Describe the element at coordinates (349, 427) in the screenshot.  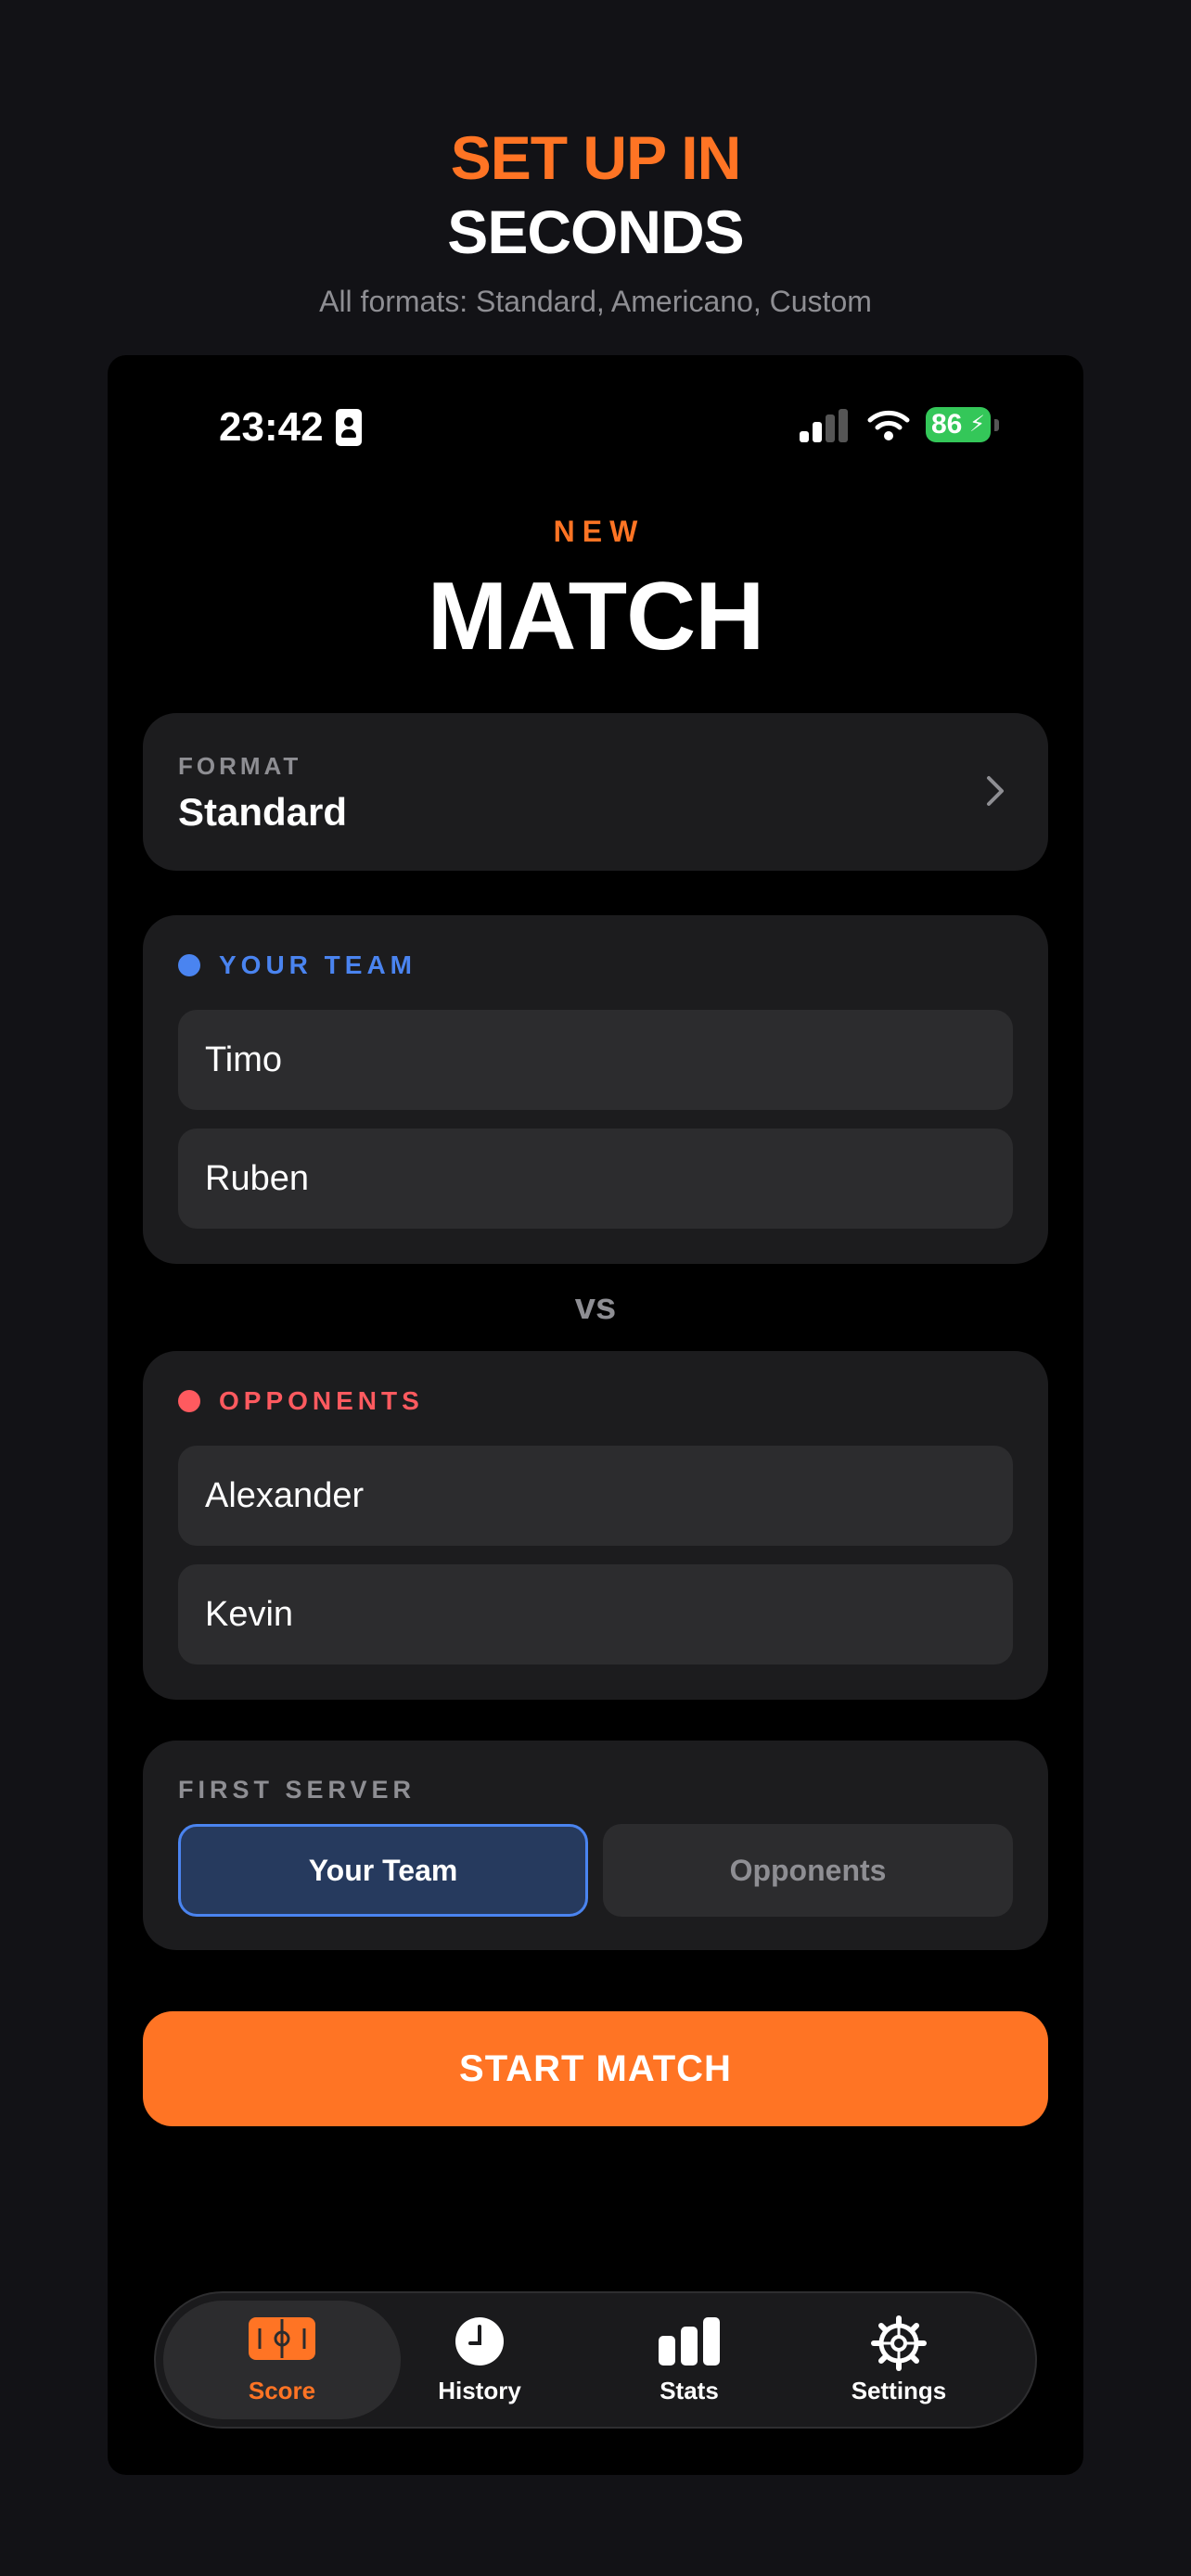
I see `contact-card-icon` at that location.